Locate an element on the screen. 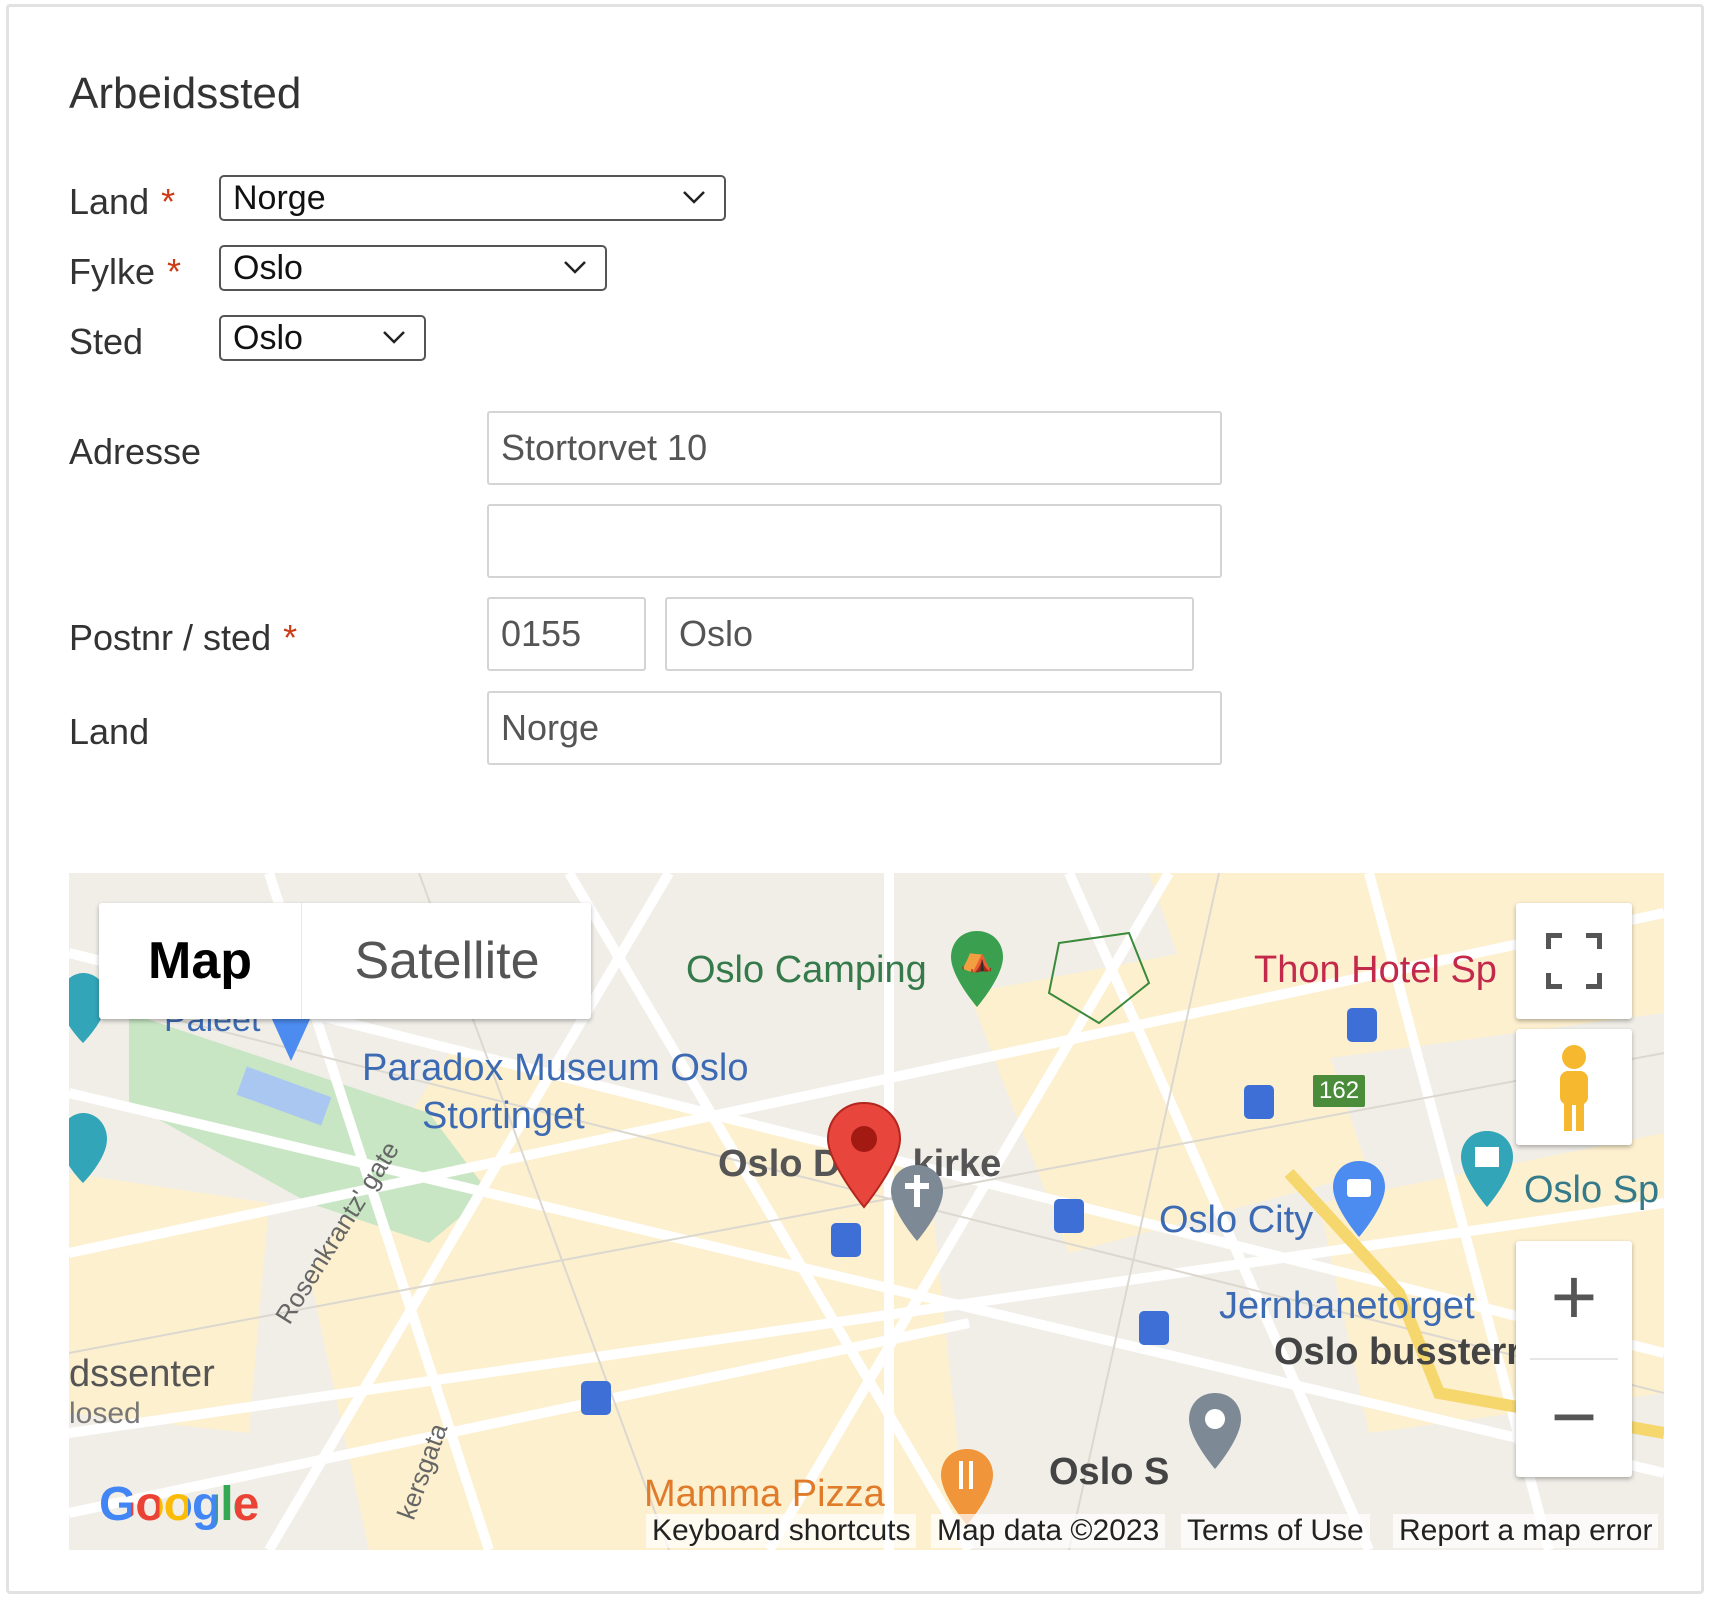 This screenshot has width=1712, height=1604. zoom-control: + − is located at coordinates (1574, 1359).